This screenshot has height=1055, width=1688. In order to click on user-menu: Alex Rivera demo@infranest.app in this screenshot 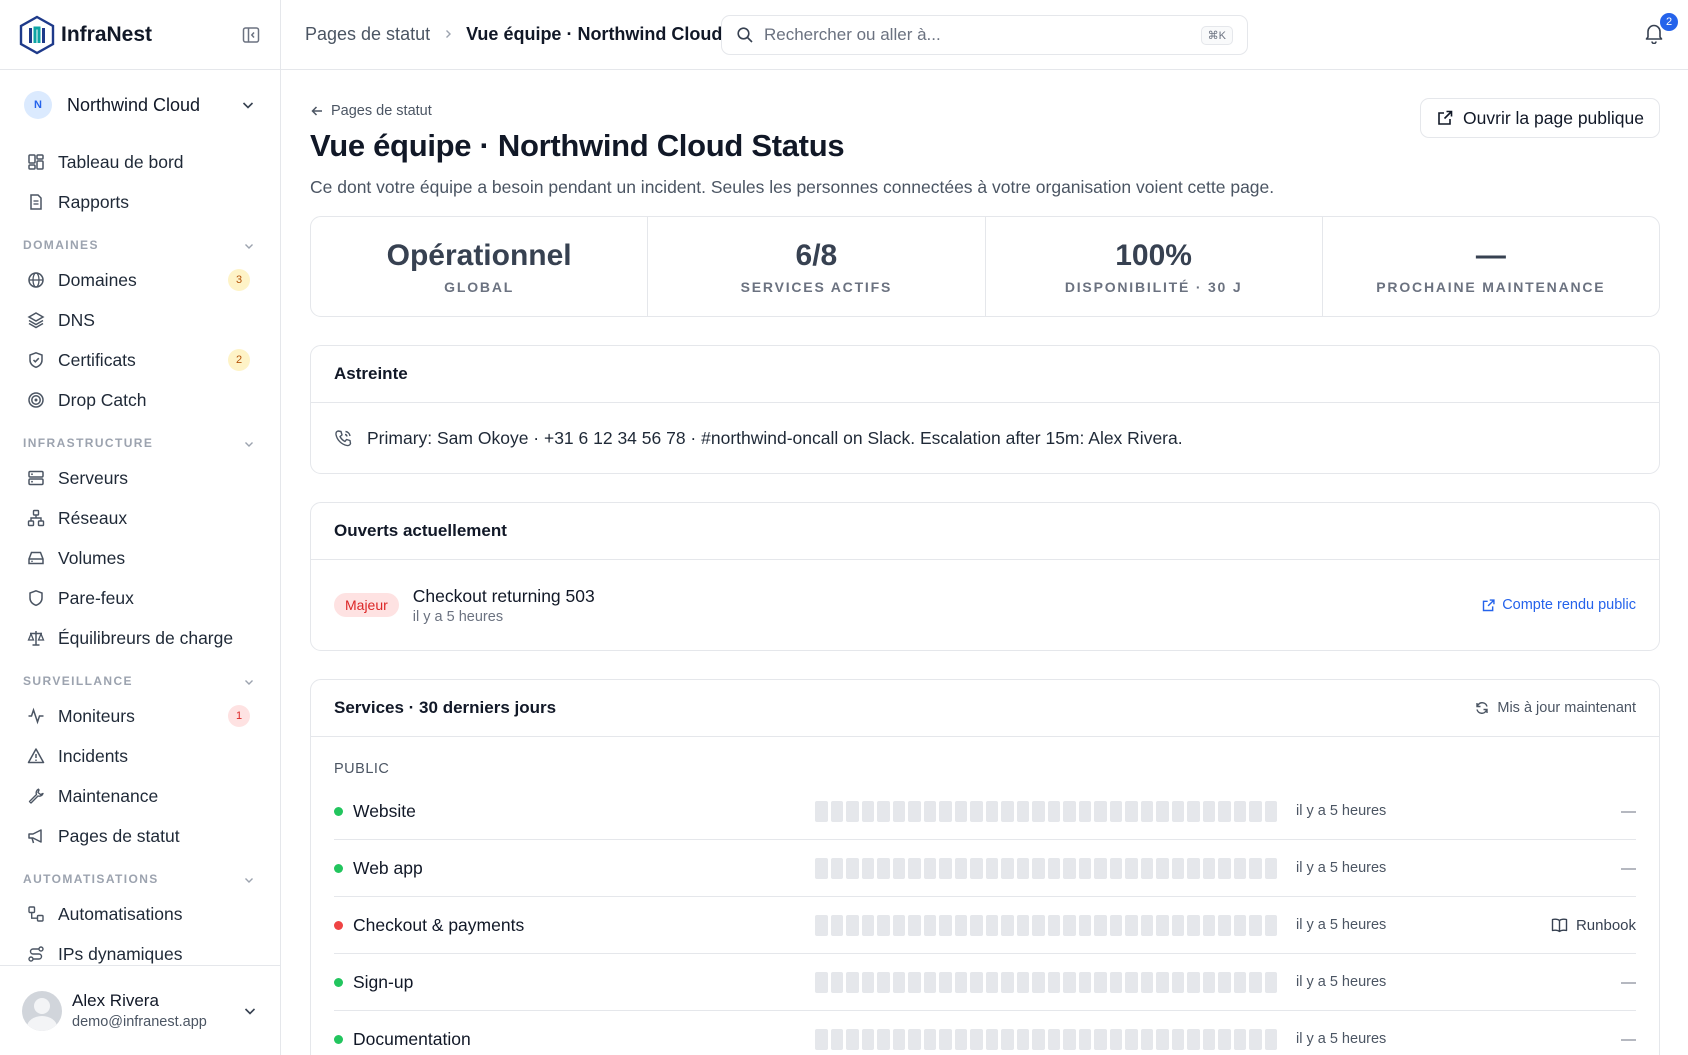, I will do `click(140, 1010)`.